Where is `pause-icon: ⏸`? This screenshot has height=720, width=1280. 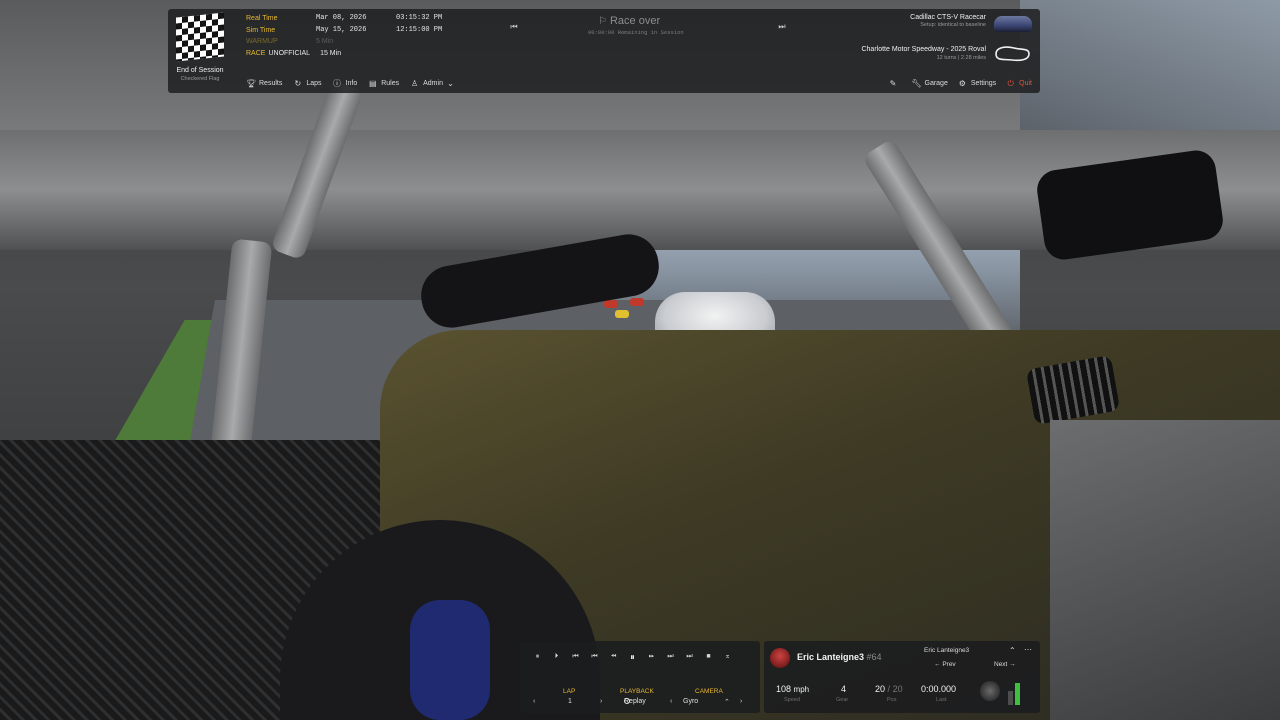
pause-icon: ⏸ is located at coordinates (632, 657).